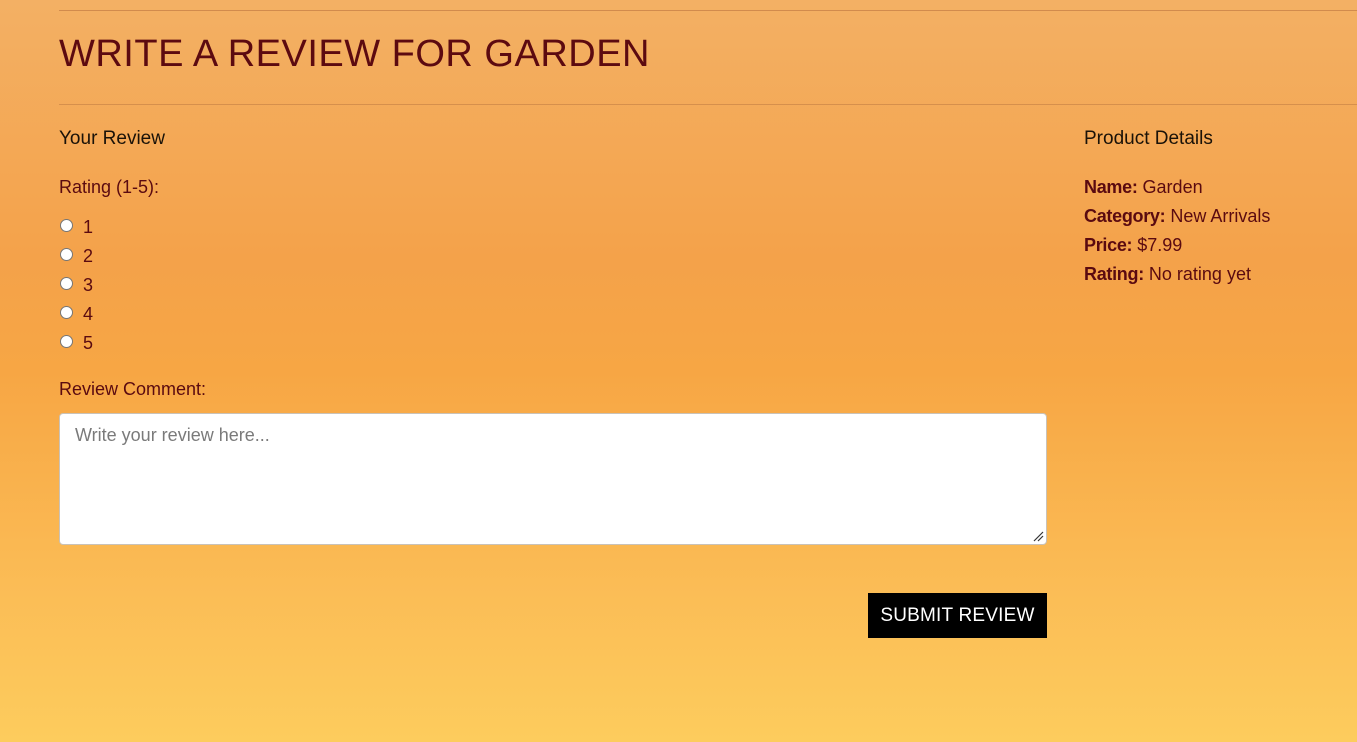 The image size is (1357, 742). What do you see at coordinates (109, 187) in the screenshot?
I see `rating-label: Rating (1-5):` at bounding box center [109, 187].